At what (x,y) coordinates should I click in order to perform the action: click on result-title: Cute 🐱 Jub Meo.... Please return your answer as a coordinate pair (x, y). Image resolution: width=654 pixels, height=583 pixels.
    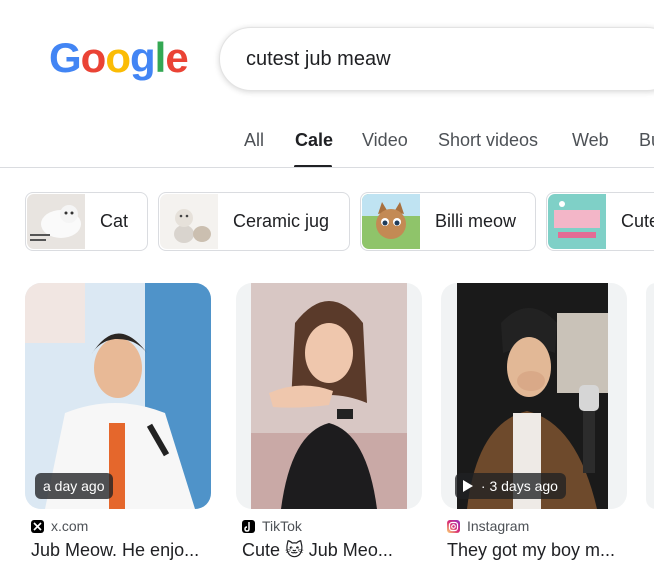
    Looking at the image, I should click on (334, 550).